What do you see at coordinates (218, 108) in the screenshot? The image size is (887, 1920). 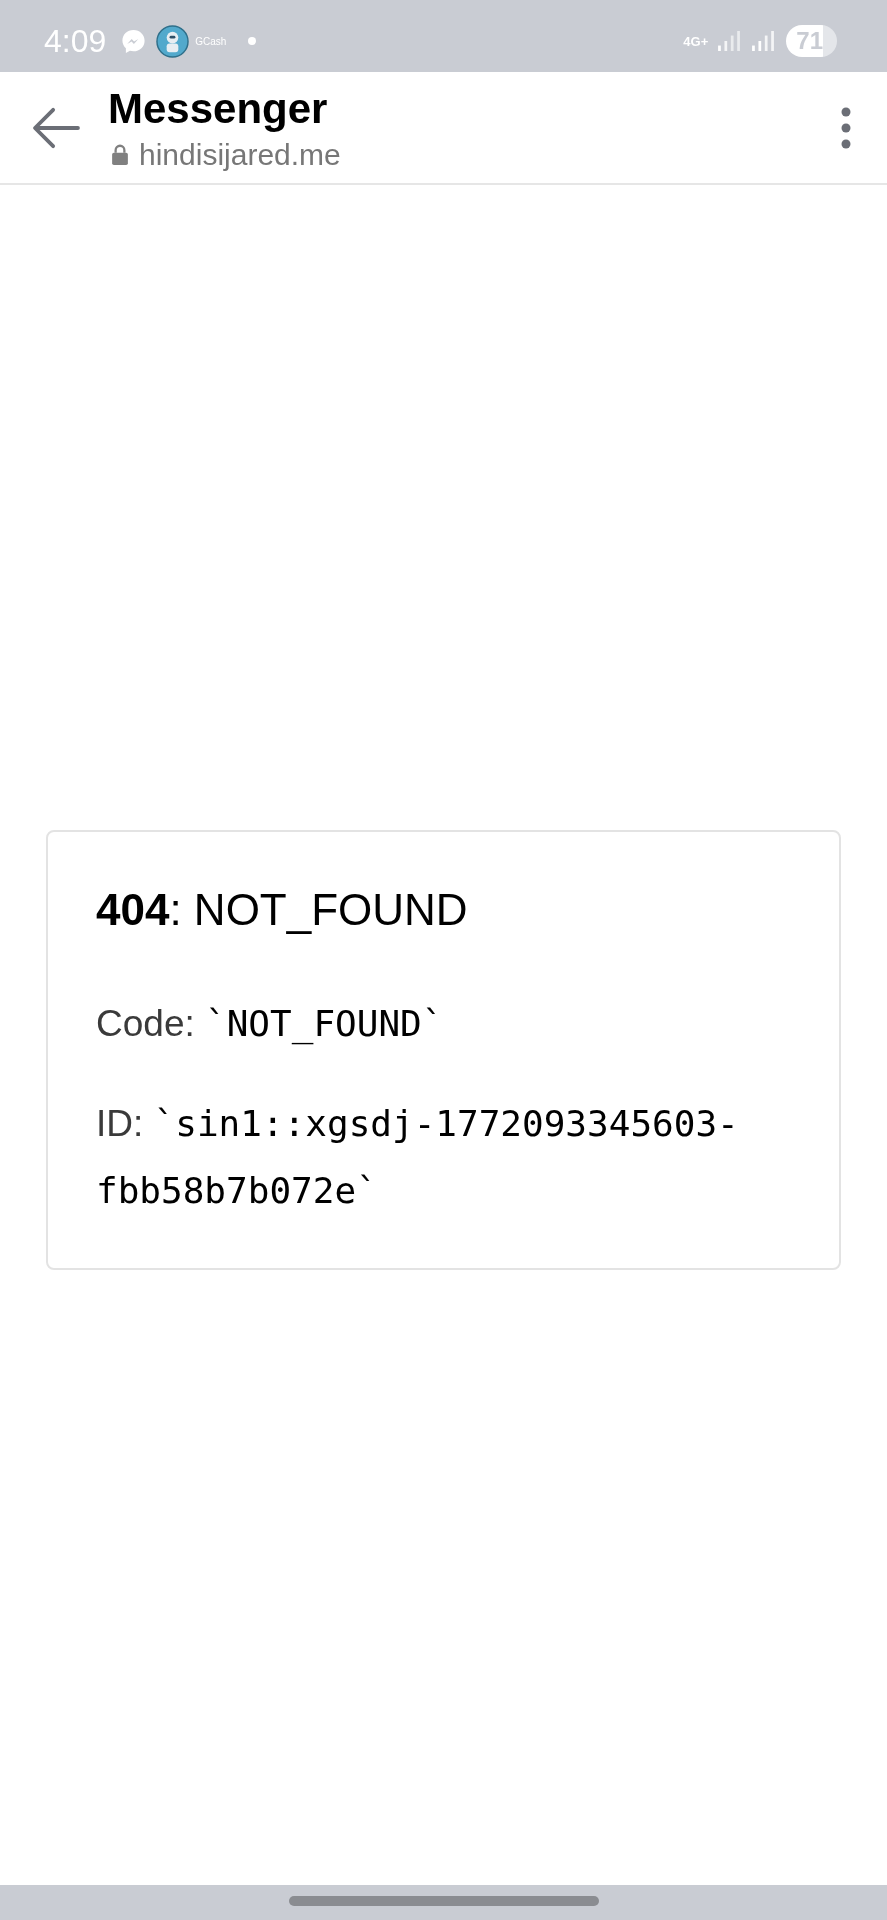 I see `page-title: Messenger` at bounding box center [218, 108].